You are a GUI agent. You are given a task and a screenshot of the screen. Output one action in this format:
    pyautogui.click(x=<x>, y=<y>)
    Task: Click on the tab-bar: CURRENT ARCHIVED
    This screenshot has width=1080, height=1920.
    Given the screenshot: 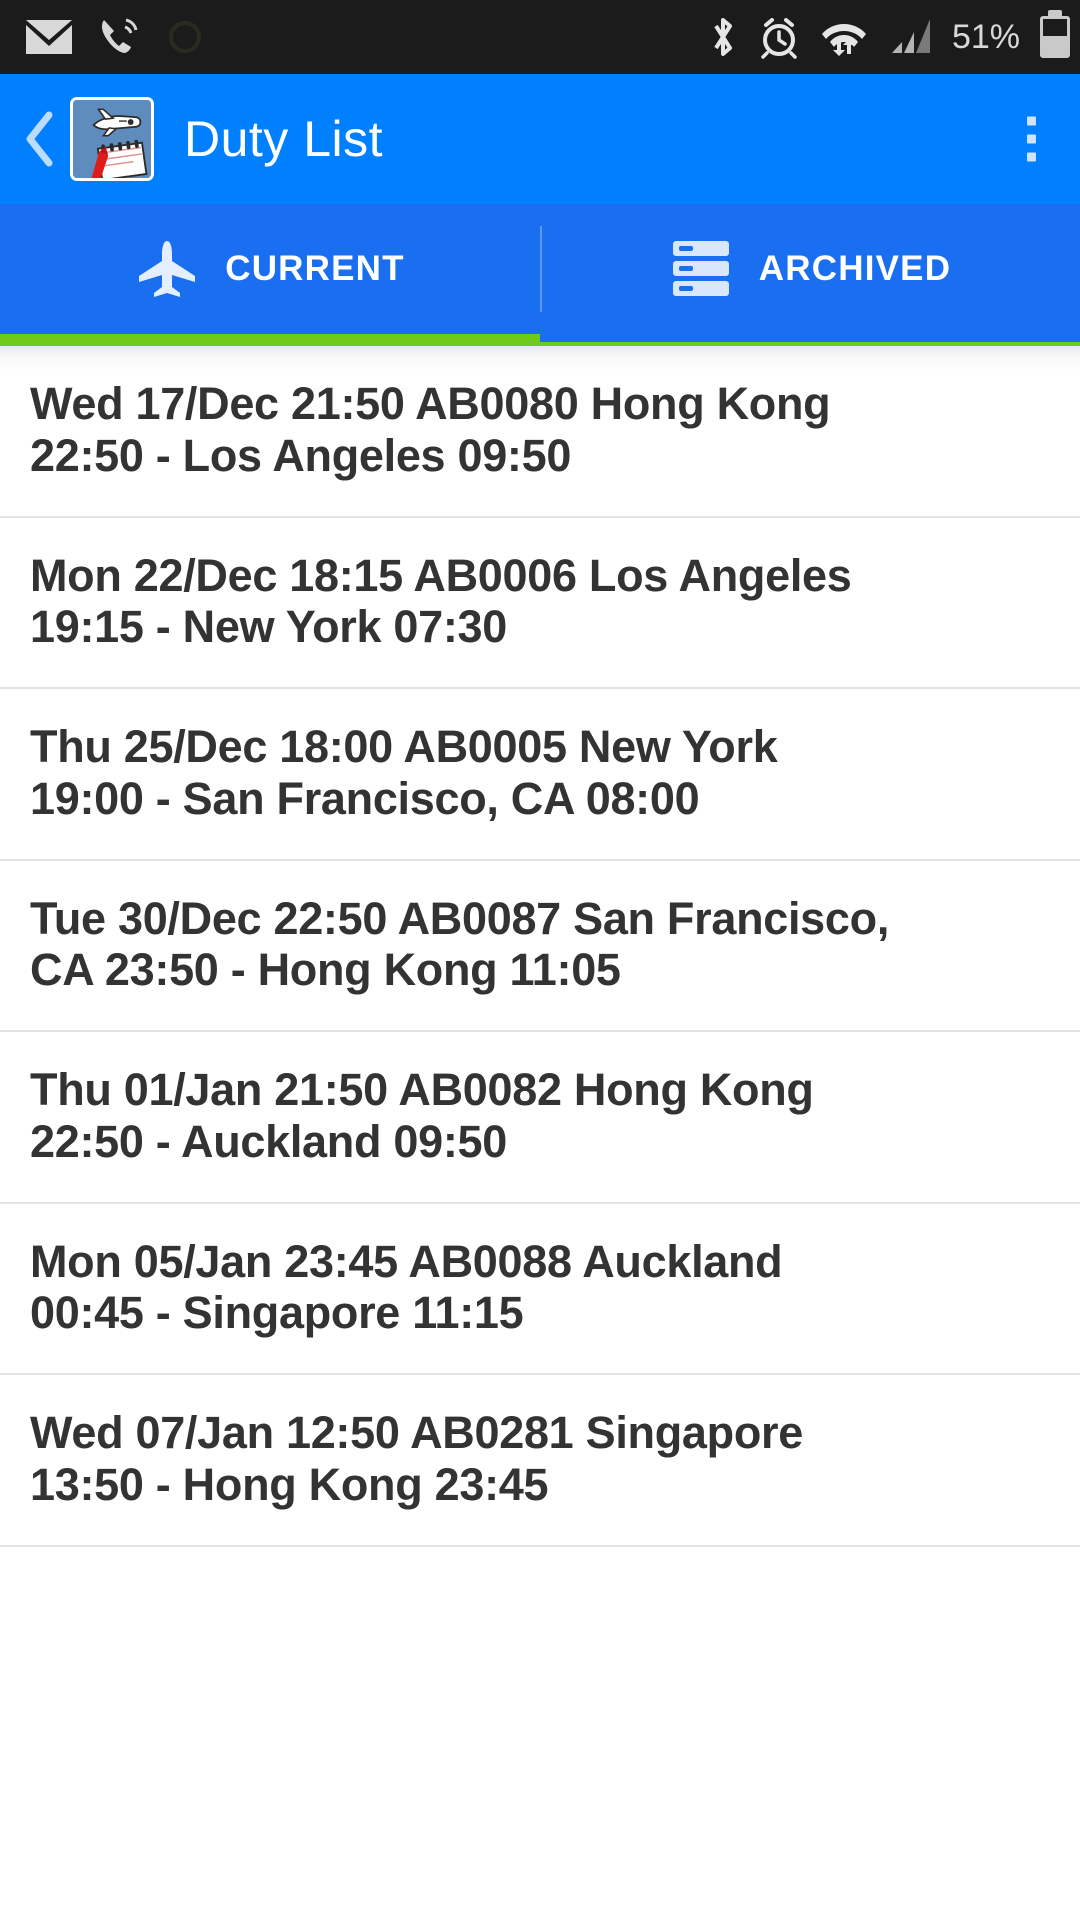 What is the action you would take?
    pyautogui.click(x=540, y=269)
    